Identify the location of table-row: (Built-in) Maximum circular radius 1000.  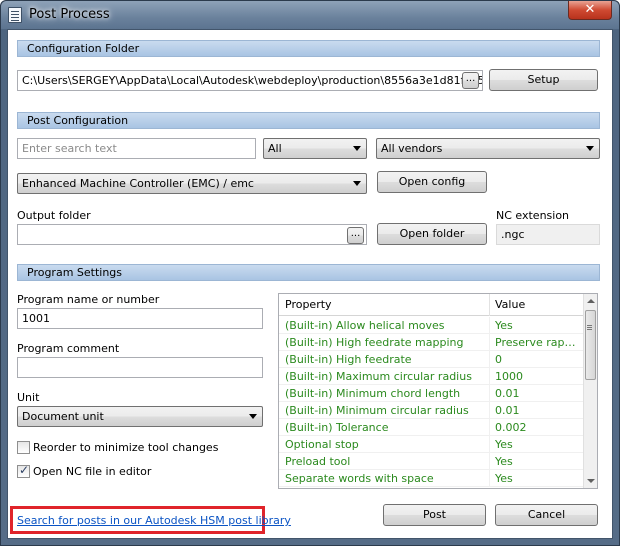
(431, 376).